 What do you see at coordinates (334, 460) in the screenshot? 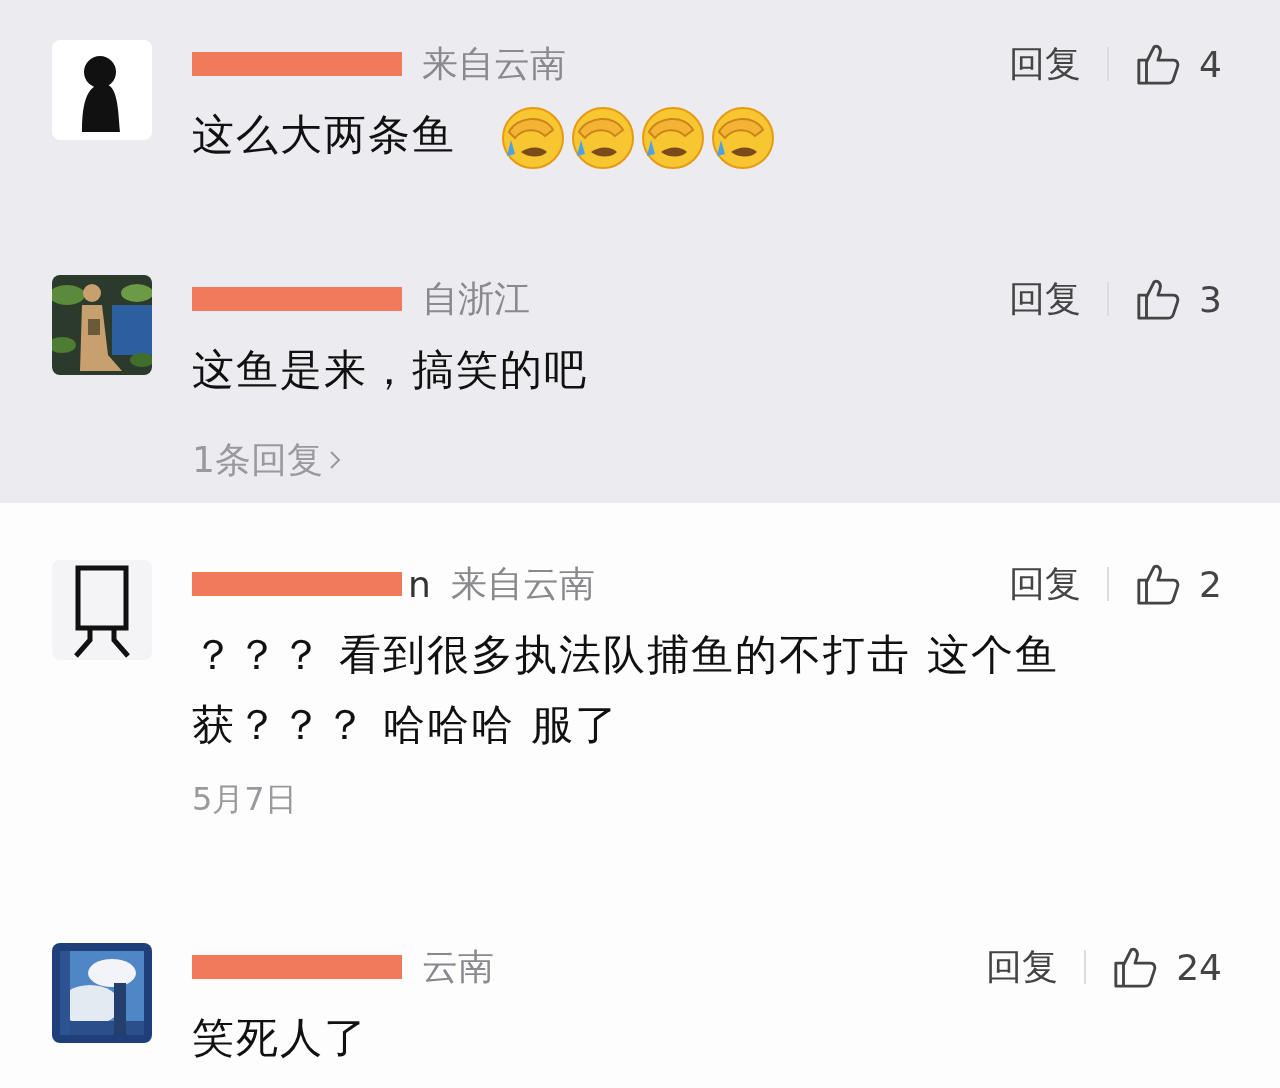
I see `chevron-icon` at bounding box center [334, 460].